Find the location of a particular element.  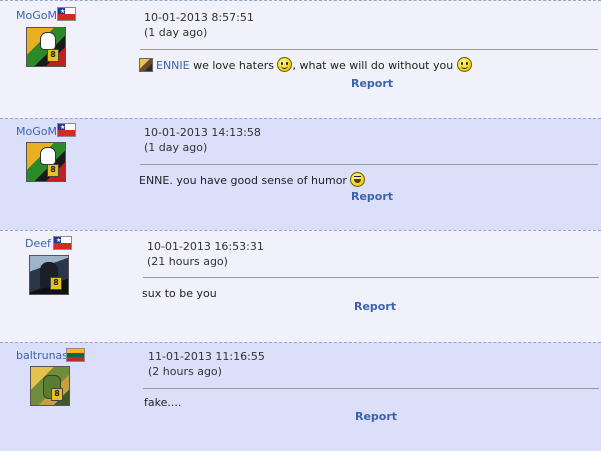

timestamp: 10-01-2013 16:53:31 (21 hours ago) is located at coordinates (205, 254).